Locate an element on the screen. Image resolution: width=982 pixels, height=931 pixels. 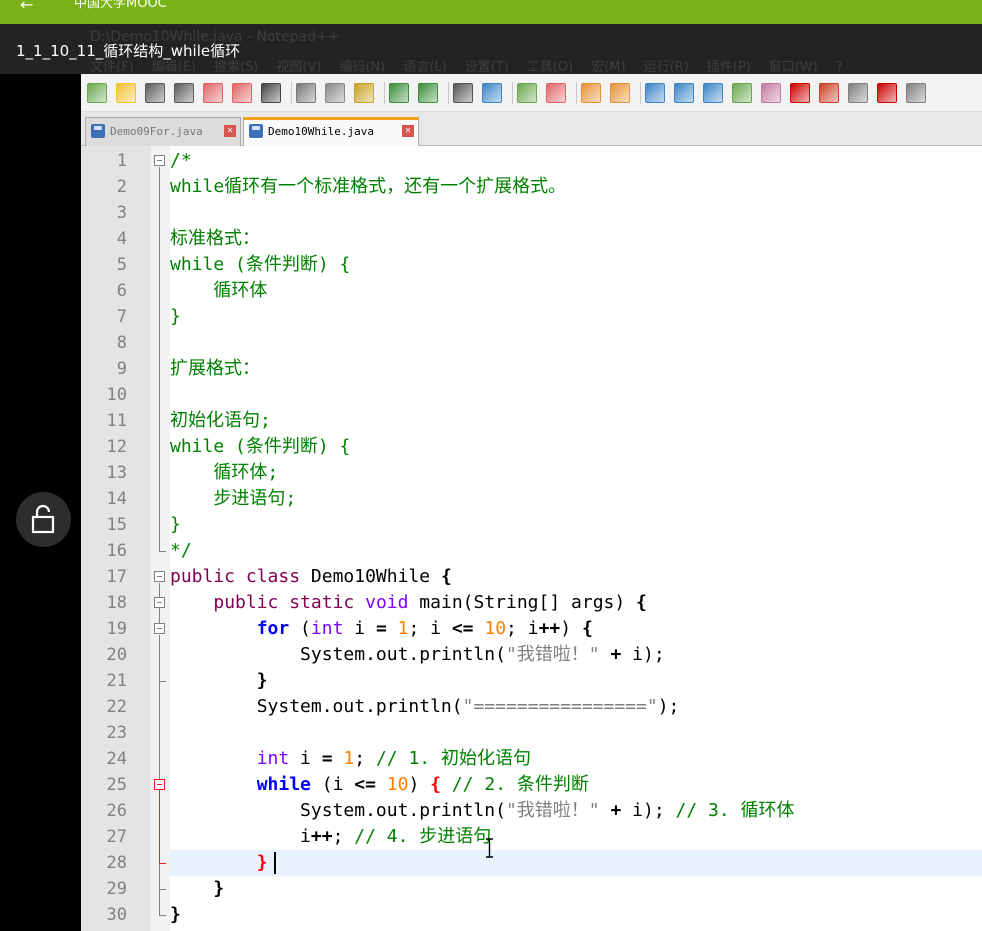
menu-item-ghost: 运行(R) is located at coordinates (666, 67).